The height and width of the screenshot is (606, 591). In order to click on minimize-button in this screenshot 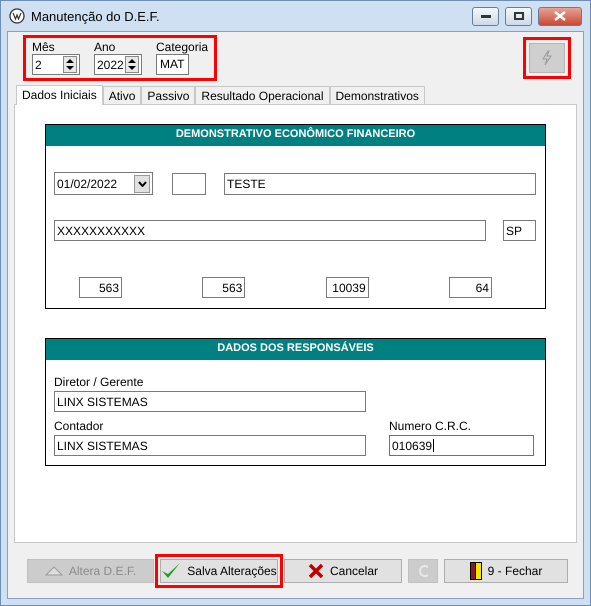, I will do `click(485, 16)`.